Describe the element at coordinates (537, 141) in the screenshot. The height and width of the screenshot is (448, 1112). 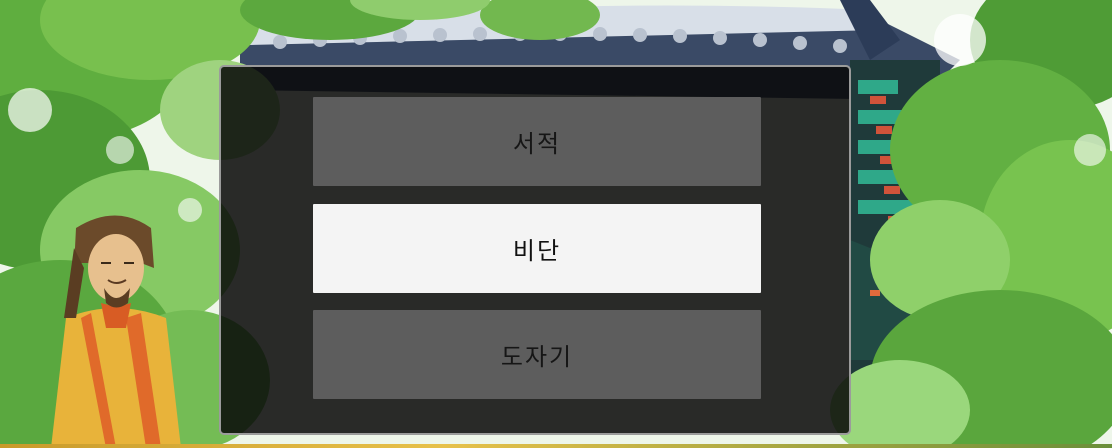
I see `menu-button-books: 서적` at that location.